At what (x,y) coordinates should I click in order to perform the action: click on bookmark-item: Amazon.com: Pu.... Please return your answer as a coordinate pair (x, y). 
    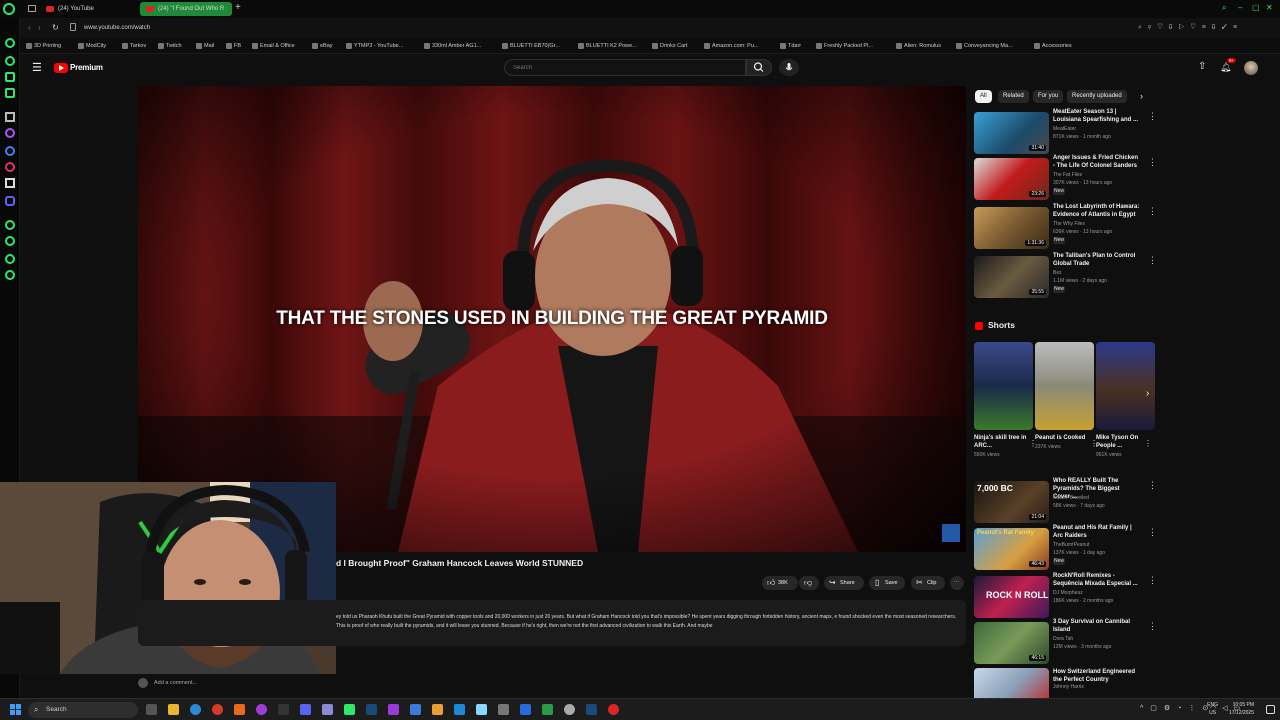
    Looking at the image, I should click on (731, 46).